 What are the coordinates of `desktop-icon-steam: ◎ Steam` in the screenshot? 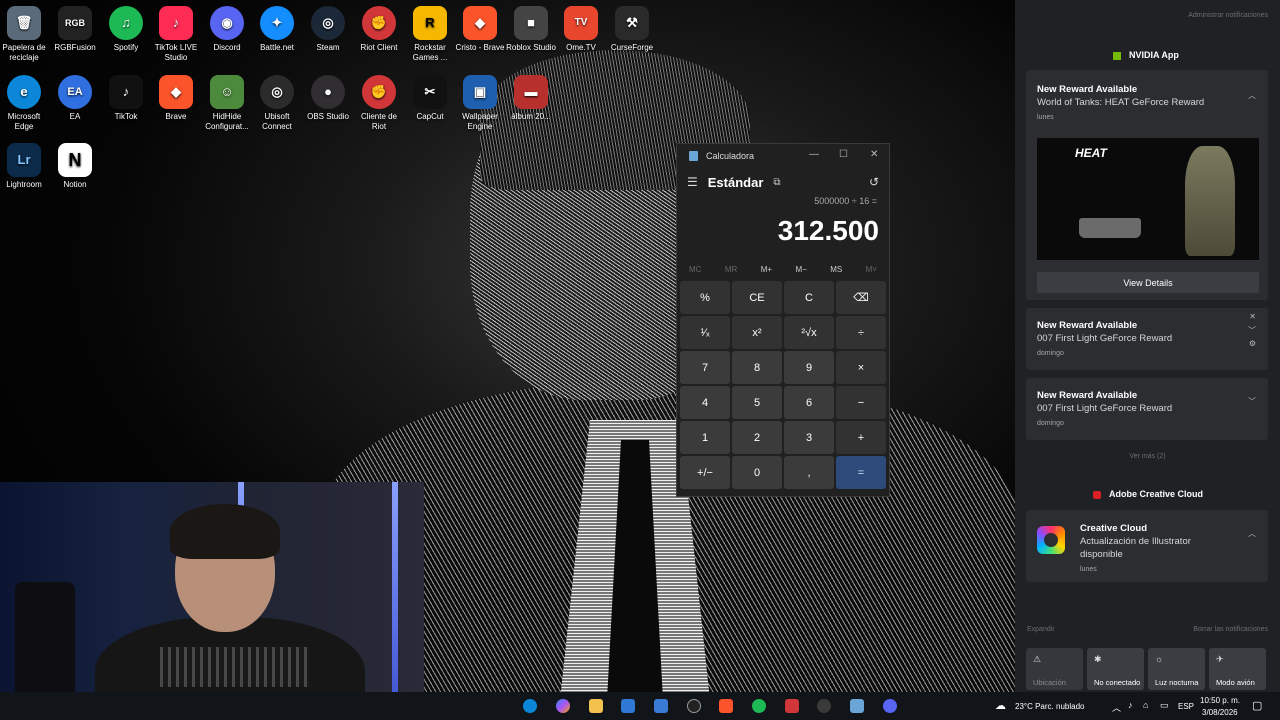 It's located at (328, 29).